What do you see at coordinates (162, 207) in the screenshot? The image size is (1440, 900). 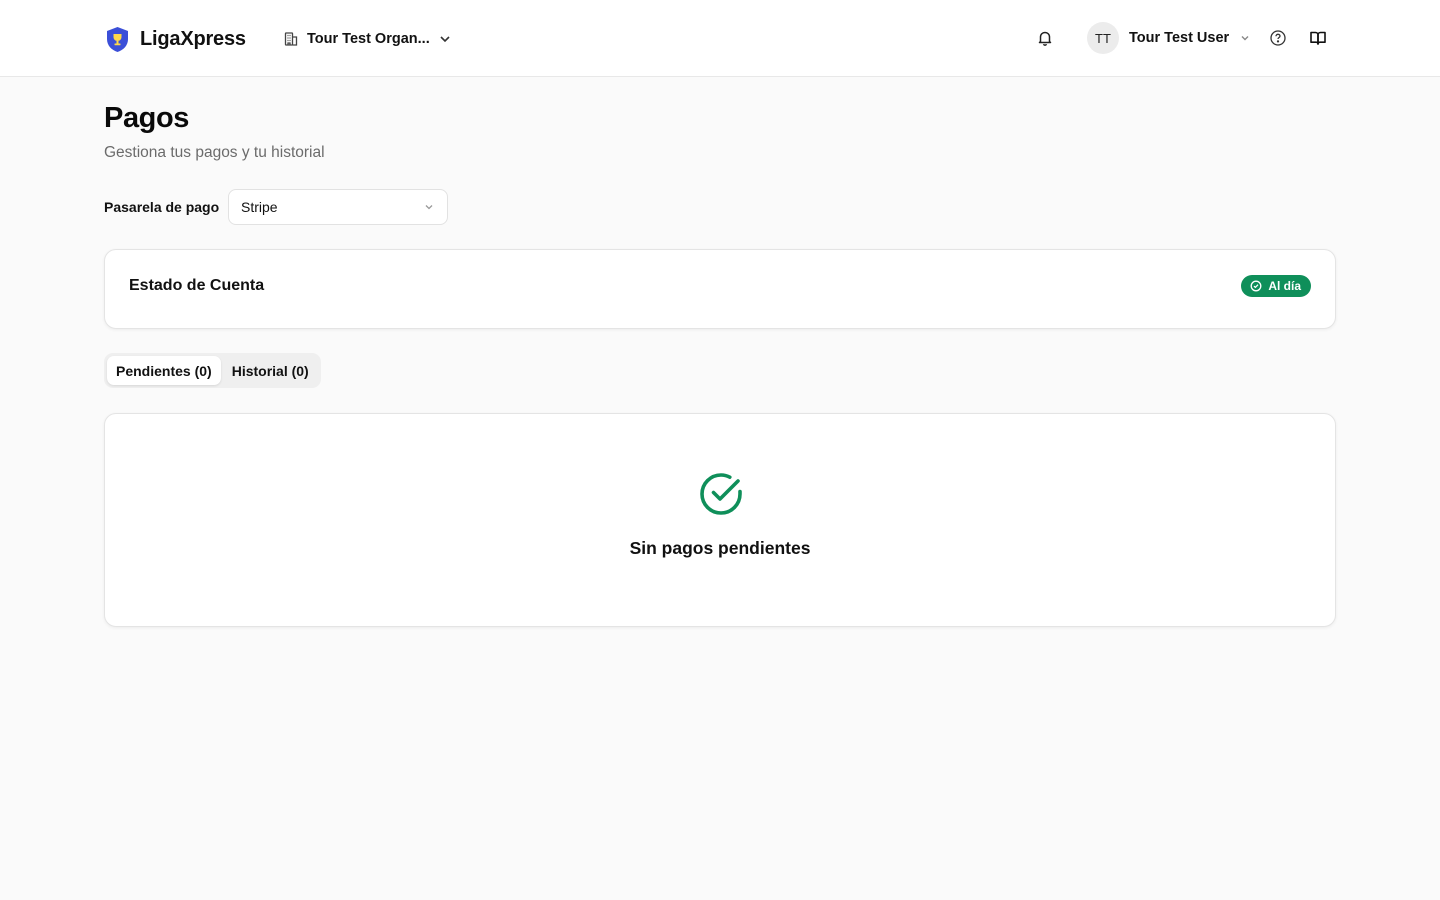 I see `payment-gateway-label: Pasarela de pago` at bounding box center [162, 207].